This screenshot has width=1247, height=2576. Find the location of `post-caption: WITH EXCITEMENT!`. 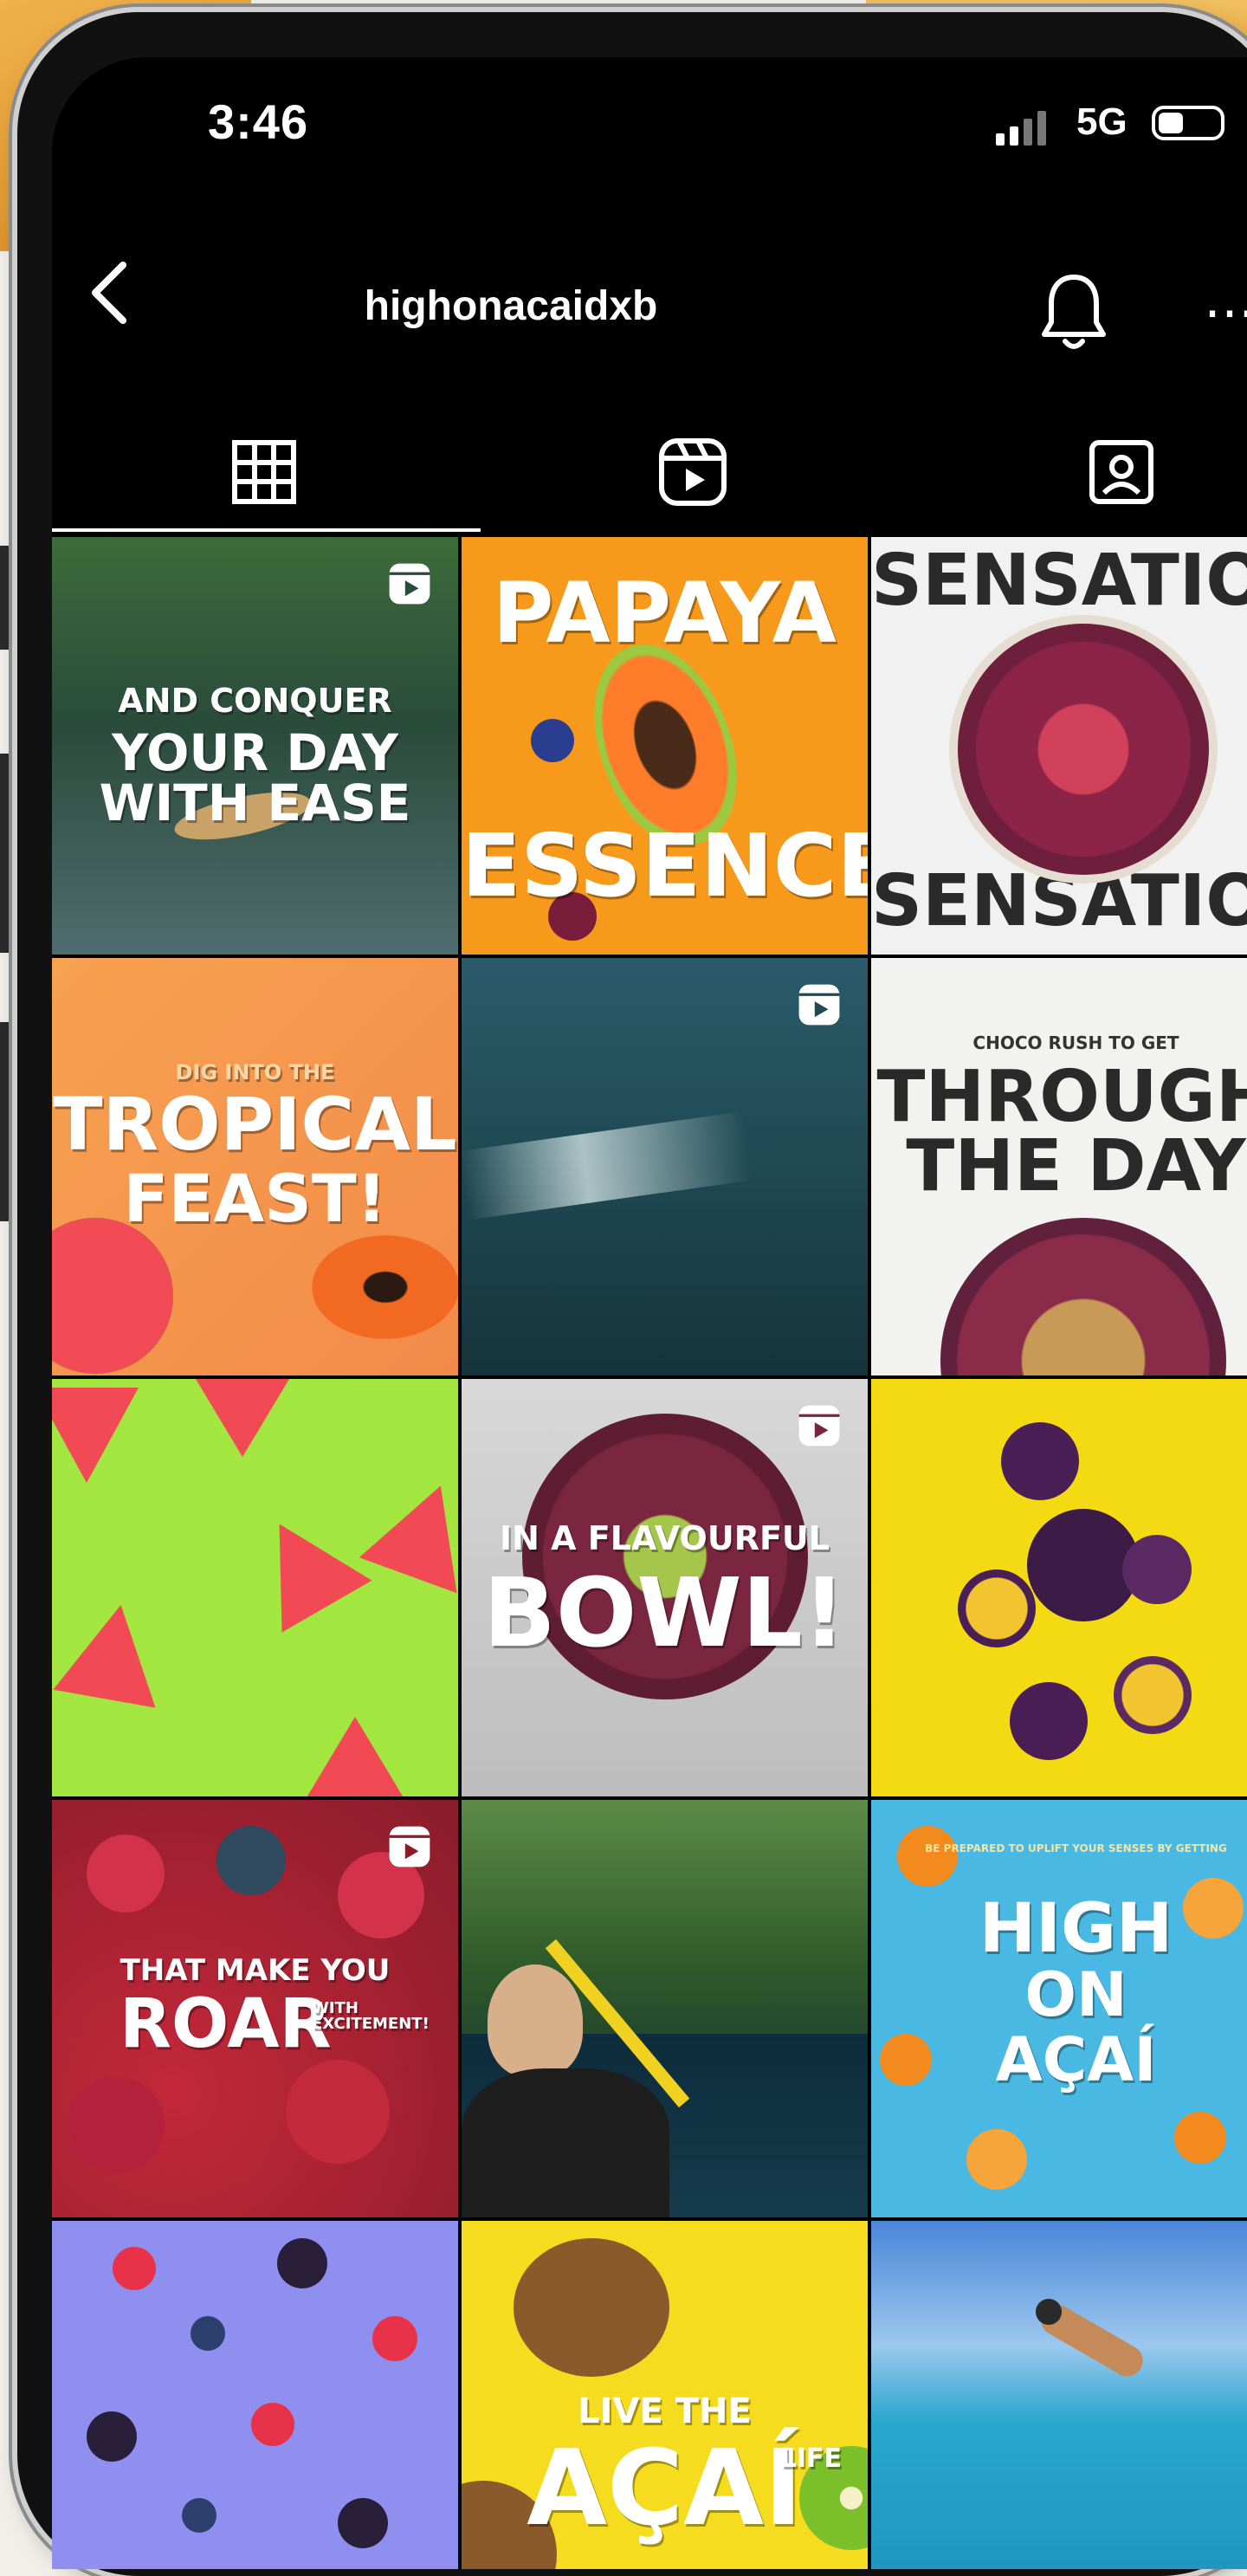

post-caption: WITH EXCITEMENT! is located at coordinates (371, 2016).